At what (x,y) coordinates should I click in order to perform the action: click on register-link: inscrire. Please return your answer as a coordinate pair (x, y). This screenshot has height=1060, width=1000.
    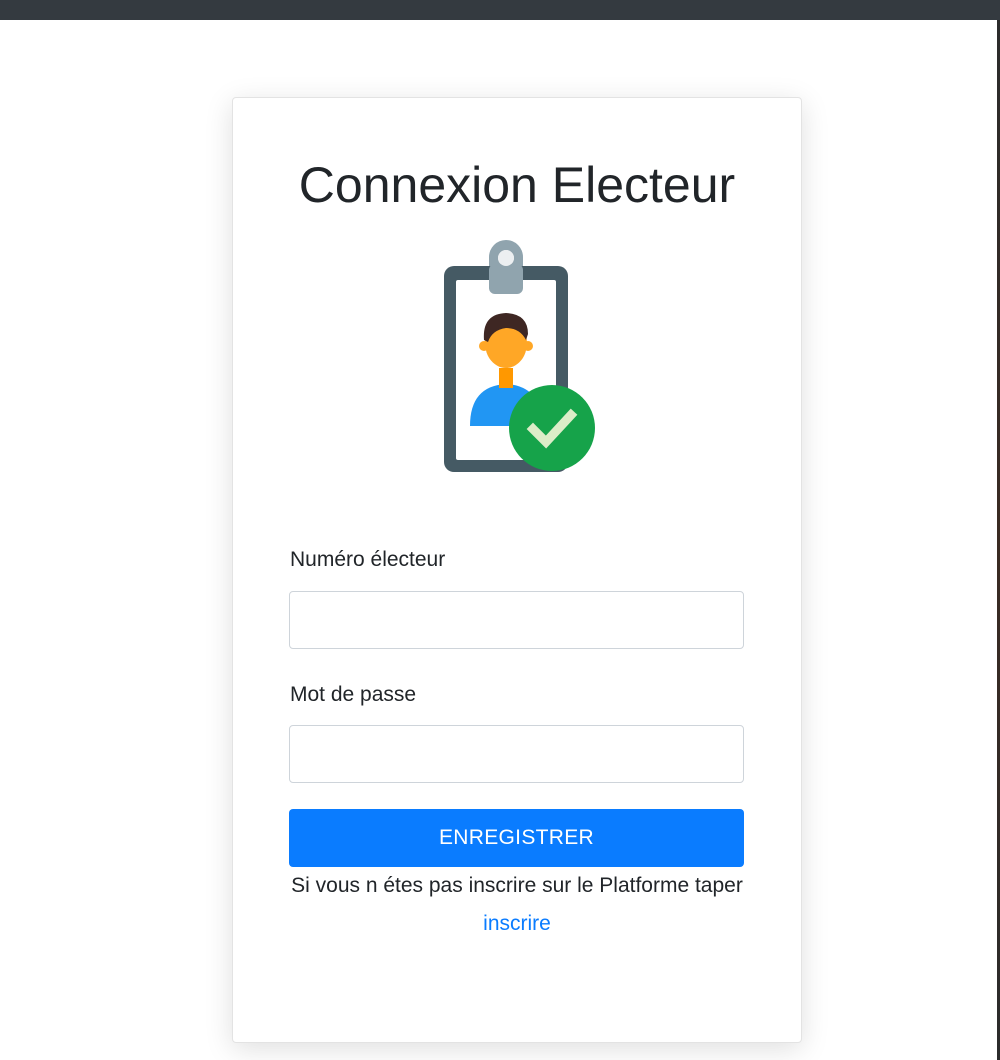
    Looking at the image, I should click on (517, 923).